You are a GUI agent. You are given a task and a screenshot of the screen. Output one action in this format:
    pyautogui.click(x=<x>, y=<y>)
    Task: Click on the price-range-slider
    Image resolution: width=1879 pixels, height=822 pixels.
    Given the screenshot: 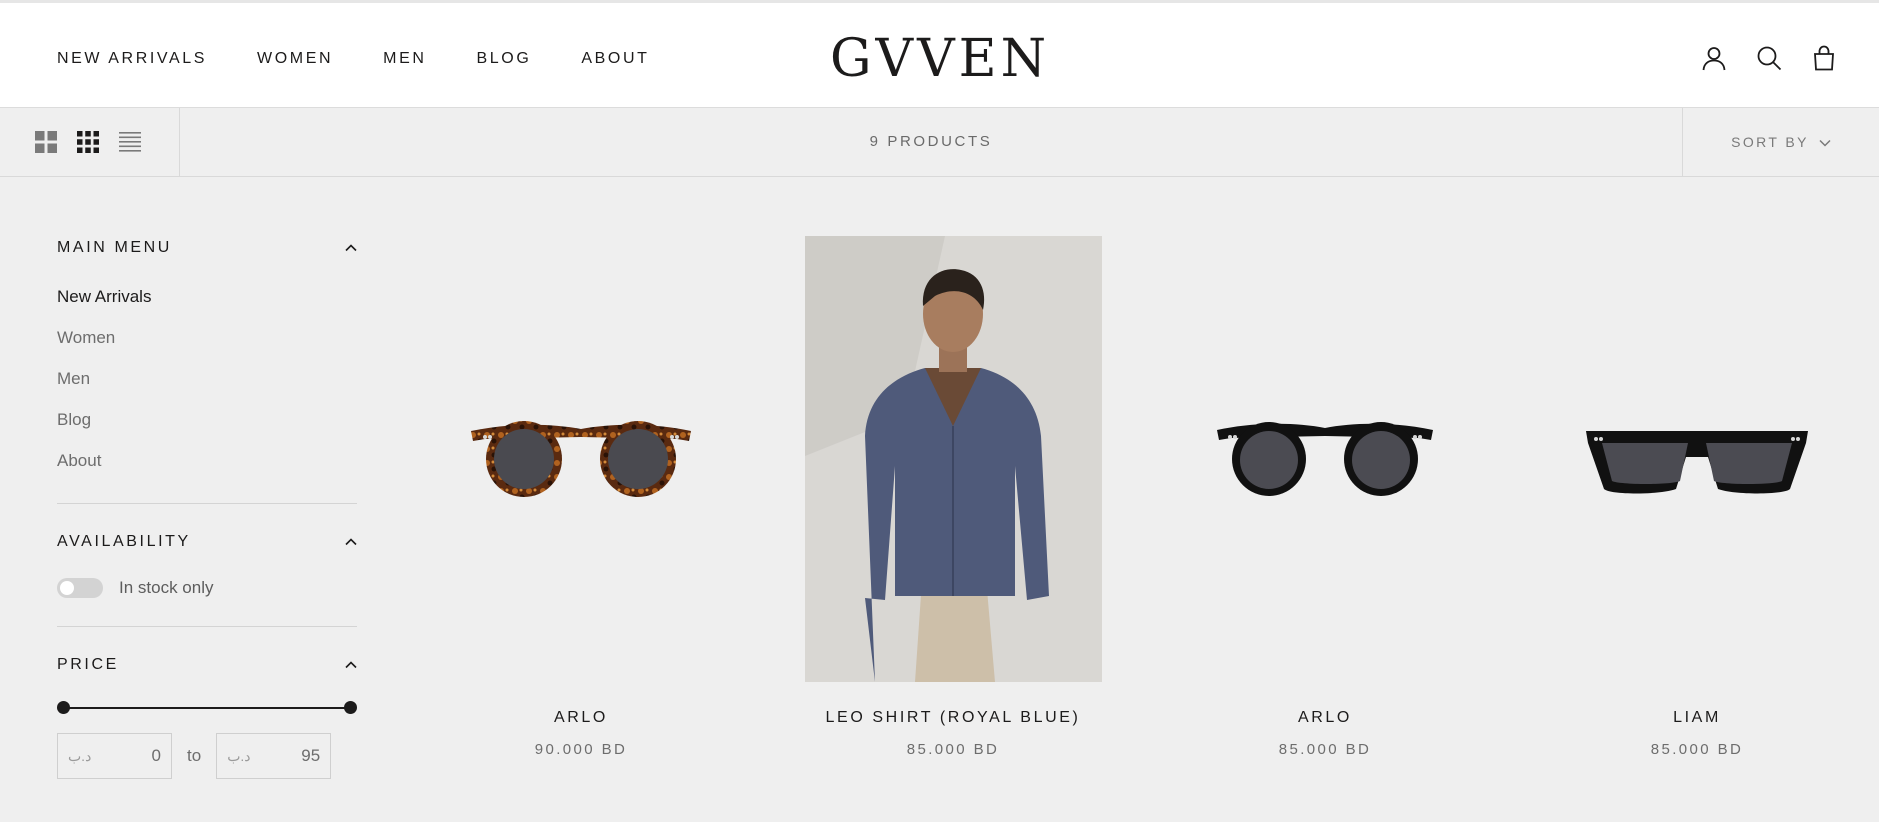 What is the action you would take?
    pyautogui.click(x=207, y=708)
    